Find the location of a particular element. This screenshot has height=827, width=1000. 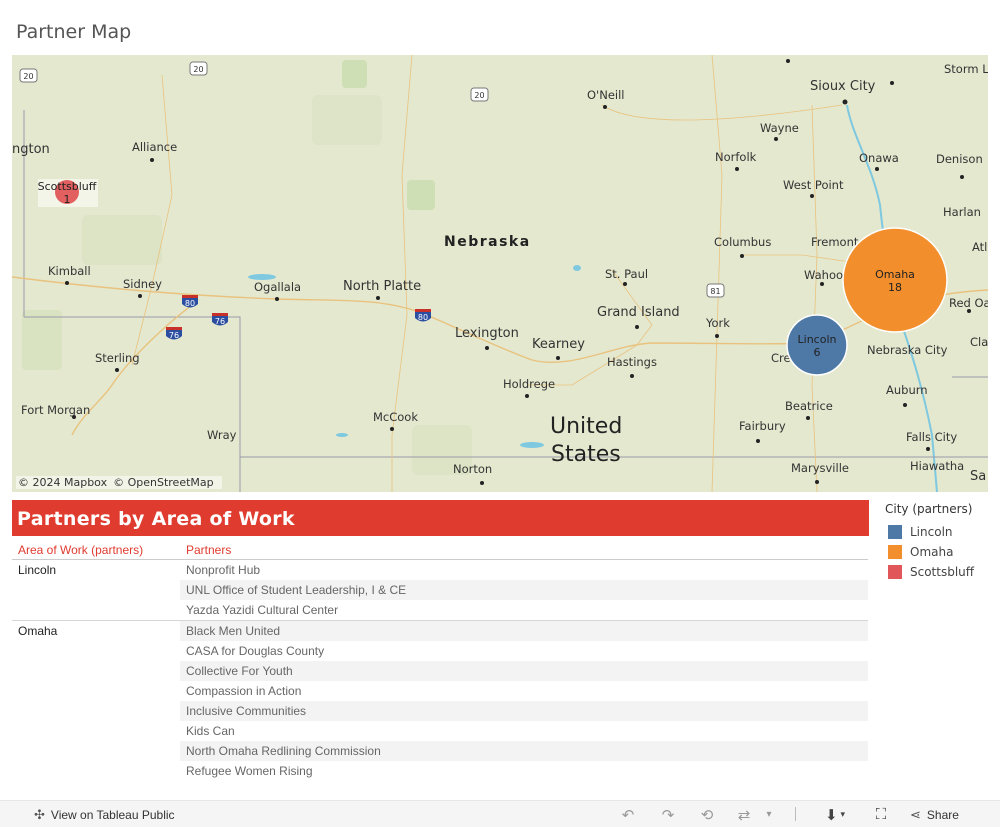

table-header: Area of Work (partners) Partners is located at coordinates (440, 550).